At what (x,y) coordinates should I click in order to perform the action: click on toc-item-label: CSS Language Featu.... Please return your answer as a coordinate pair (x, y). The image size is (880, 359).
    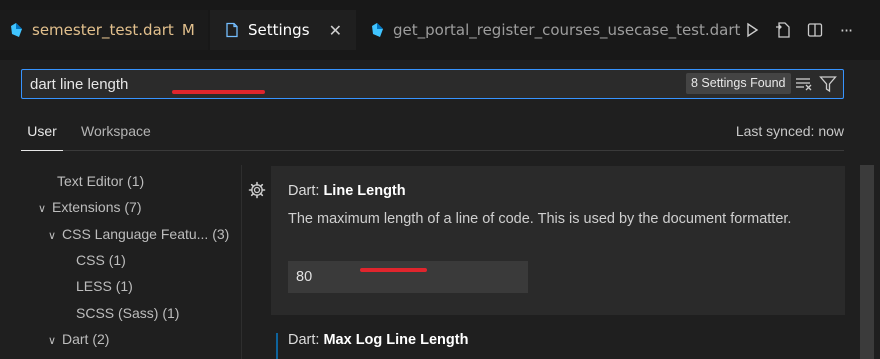
    Looking at the image, I should click on (135, 234).